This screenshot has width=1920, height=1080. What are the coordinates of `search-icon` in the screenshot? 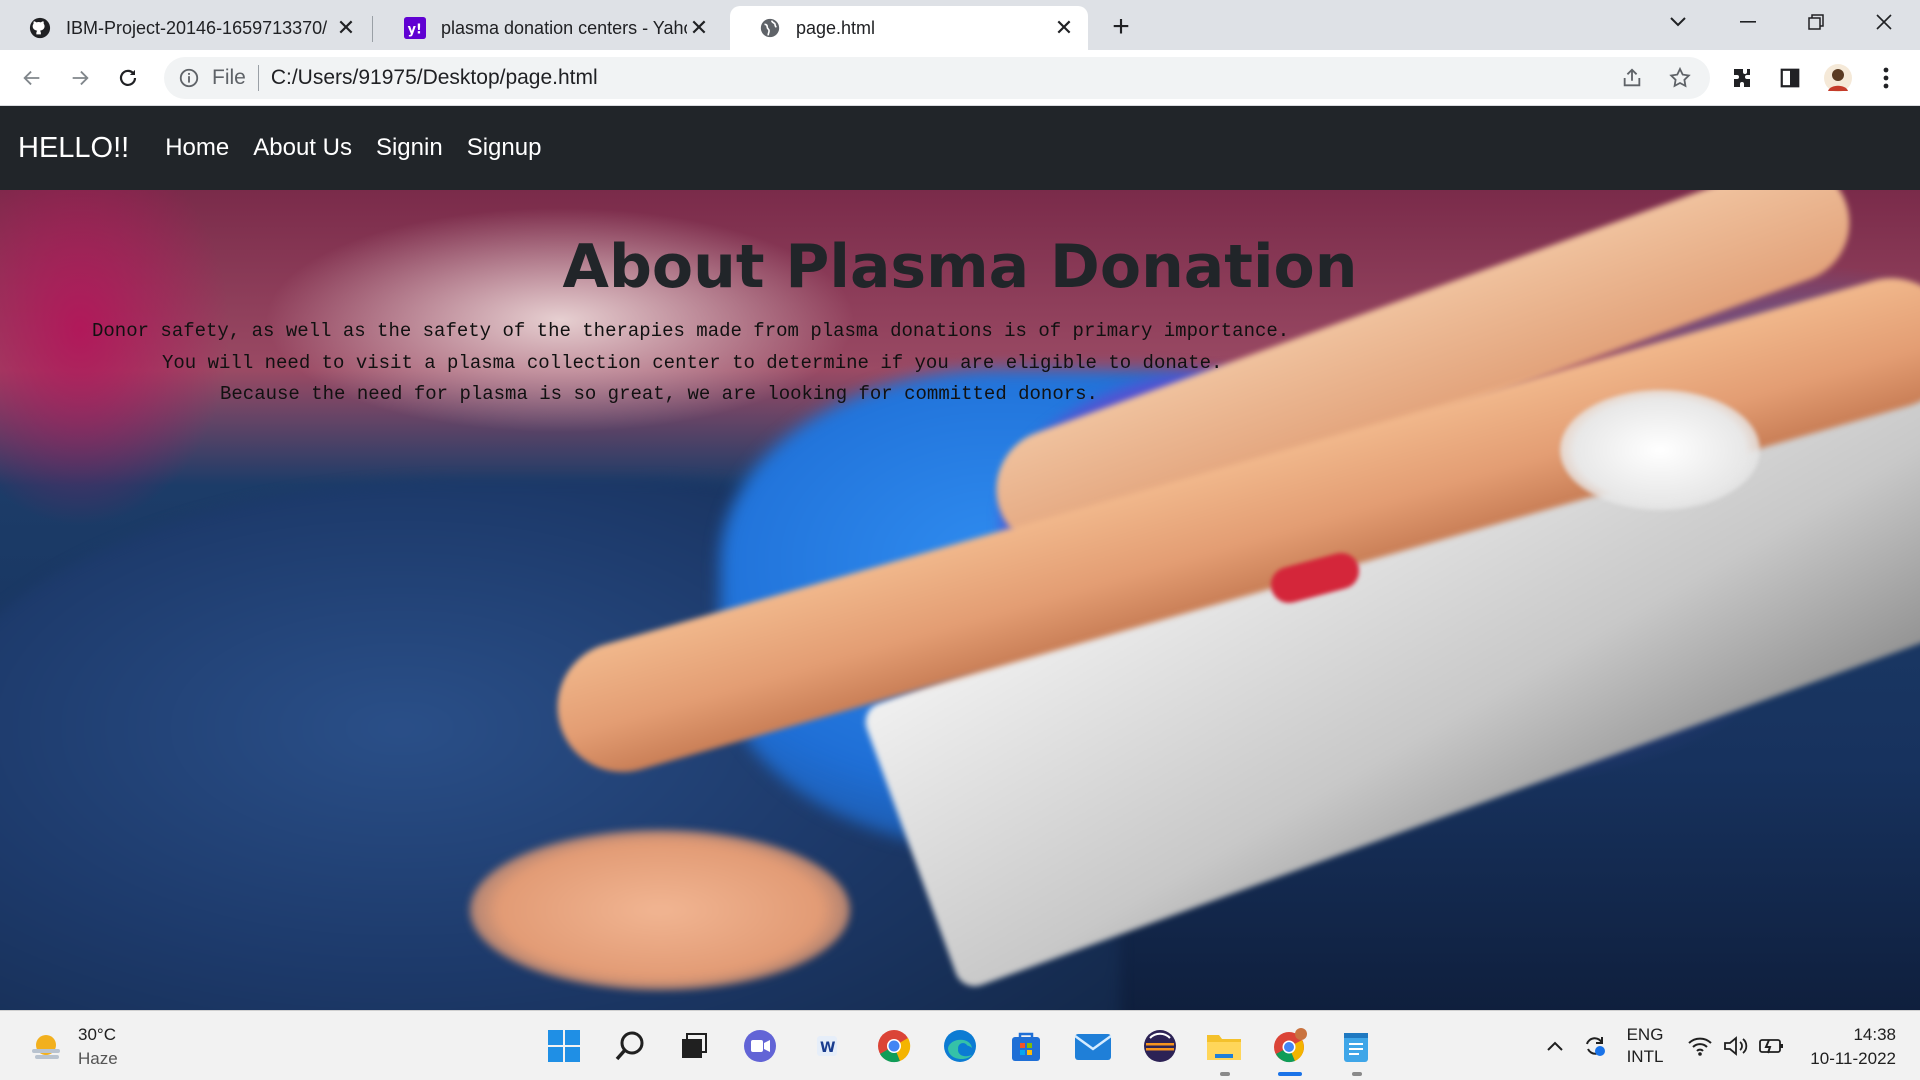 It's located at (630, 1046).